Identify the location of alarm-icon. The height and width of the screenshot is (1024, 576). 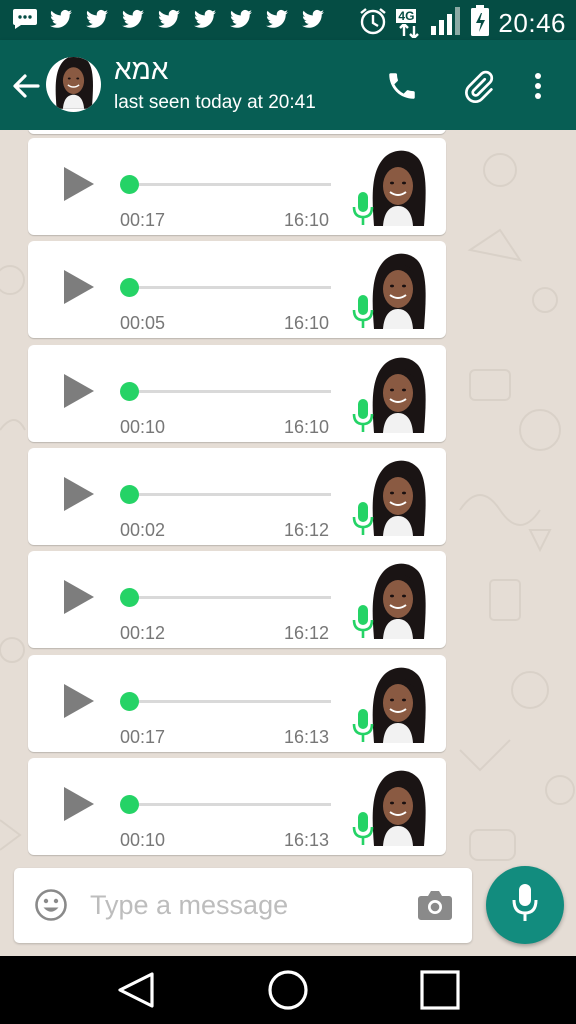
(373, 23).